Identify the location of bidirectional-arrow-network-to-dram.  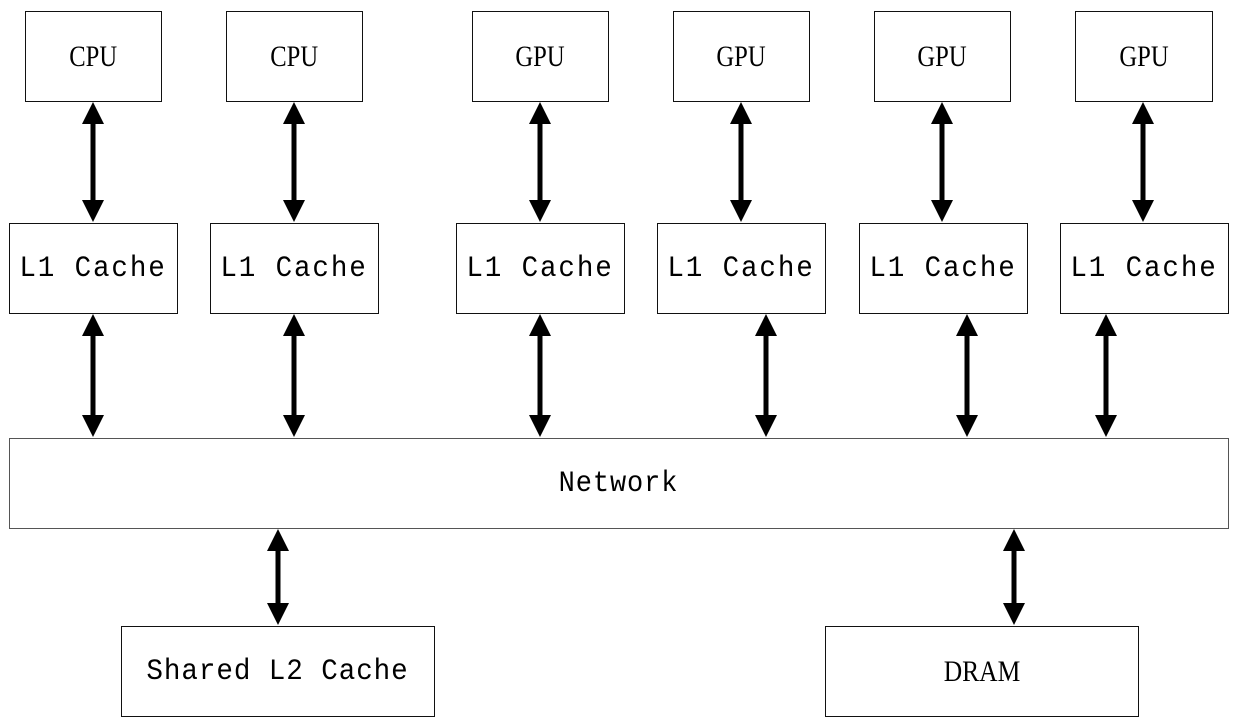
(1014, 577).